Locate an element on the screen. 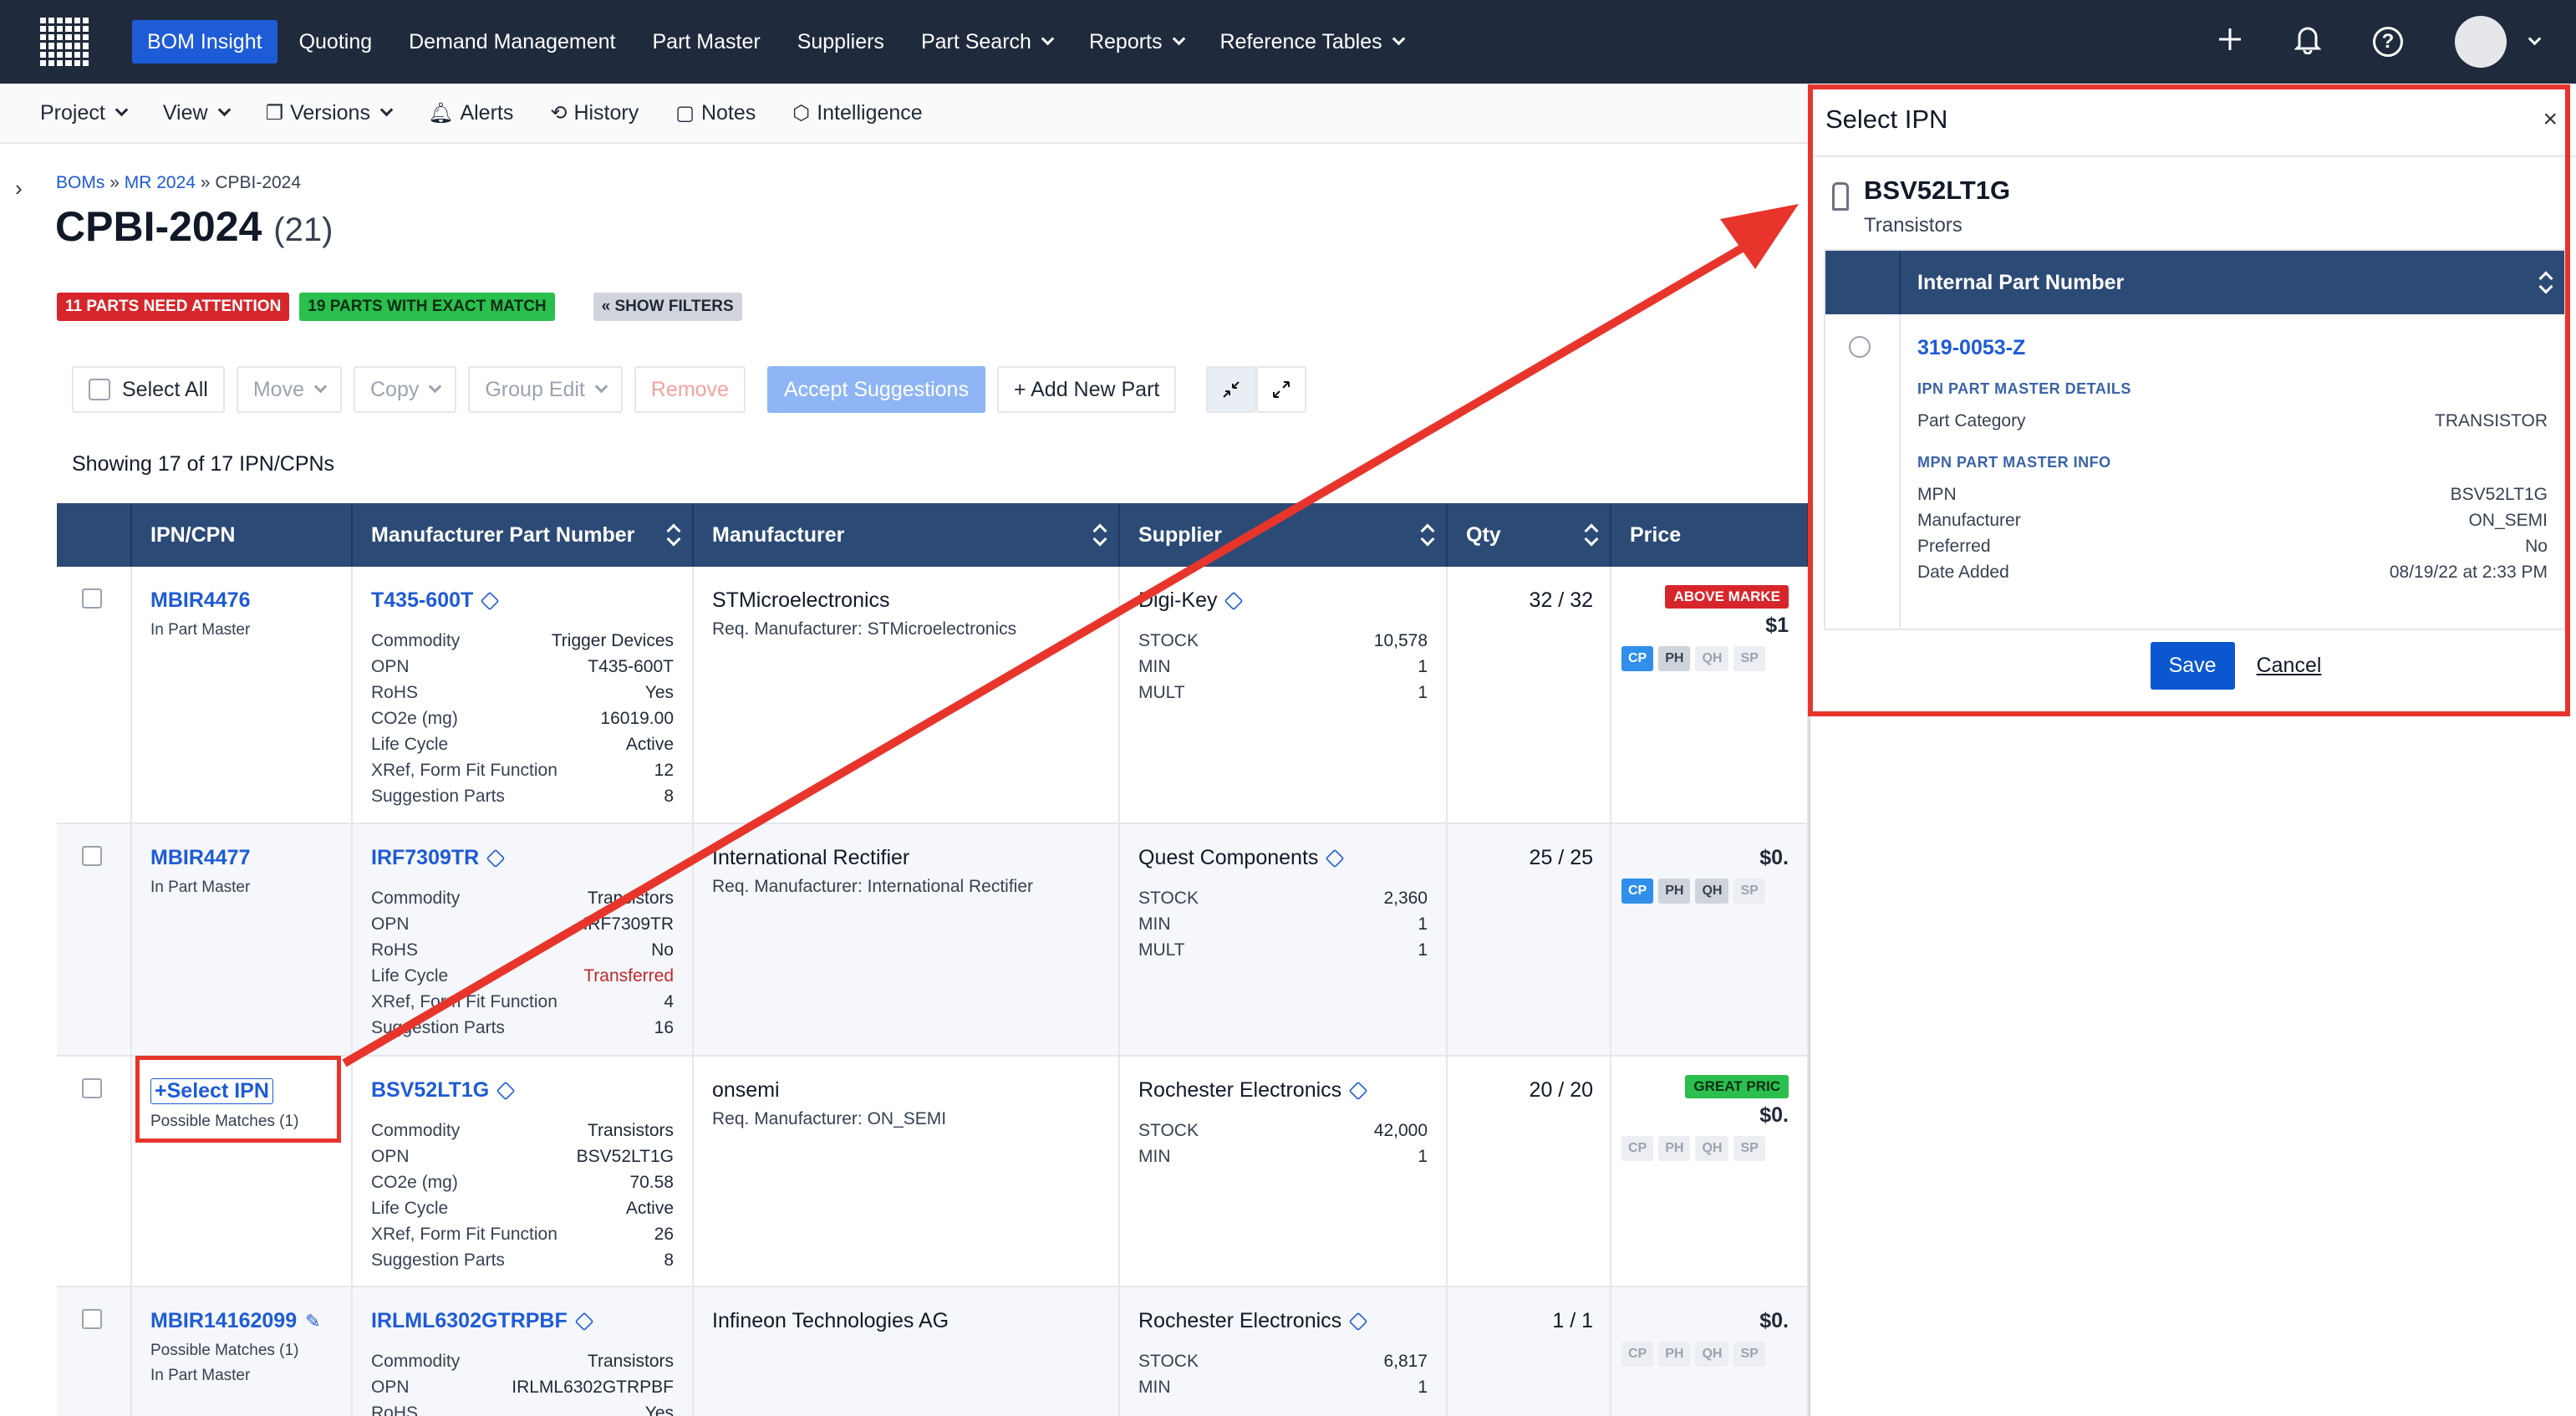  history-link: ⟲ History is located at coordinates (594, 113).